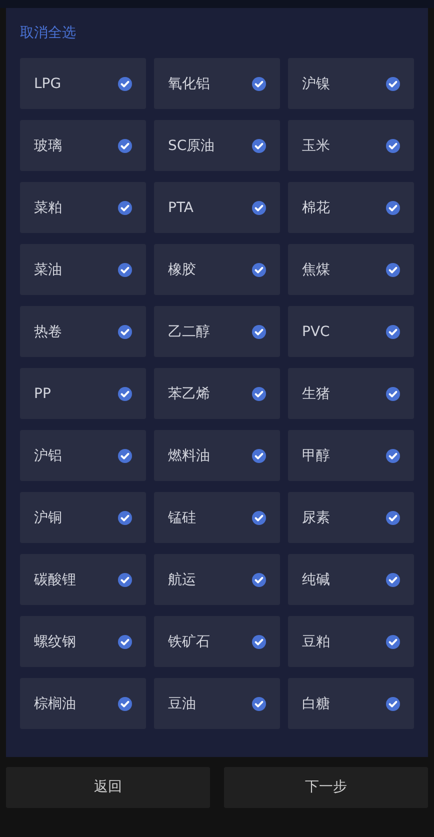 Image resolution: width=434 pixels, height=837 pixels. What do you see at coordinates (108, 787) in the screenshot?
I see `back-button: 返回` at bounding box center [108, 787].